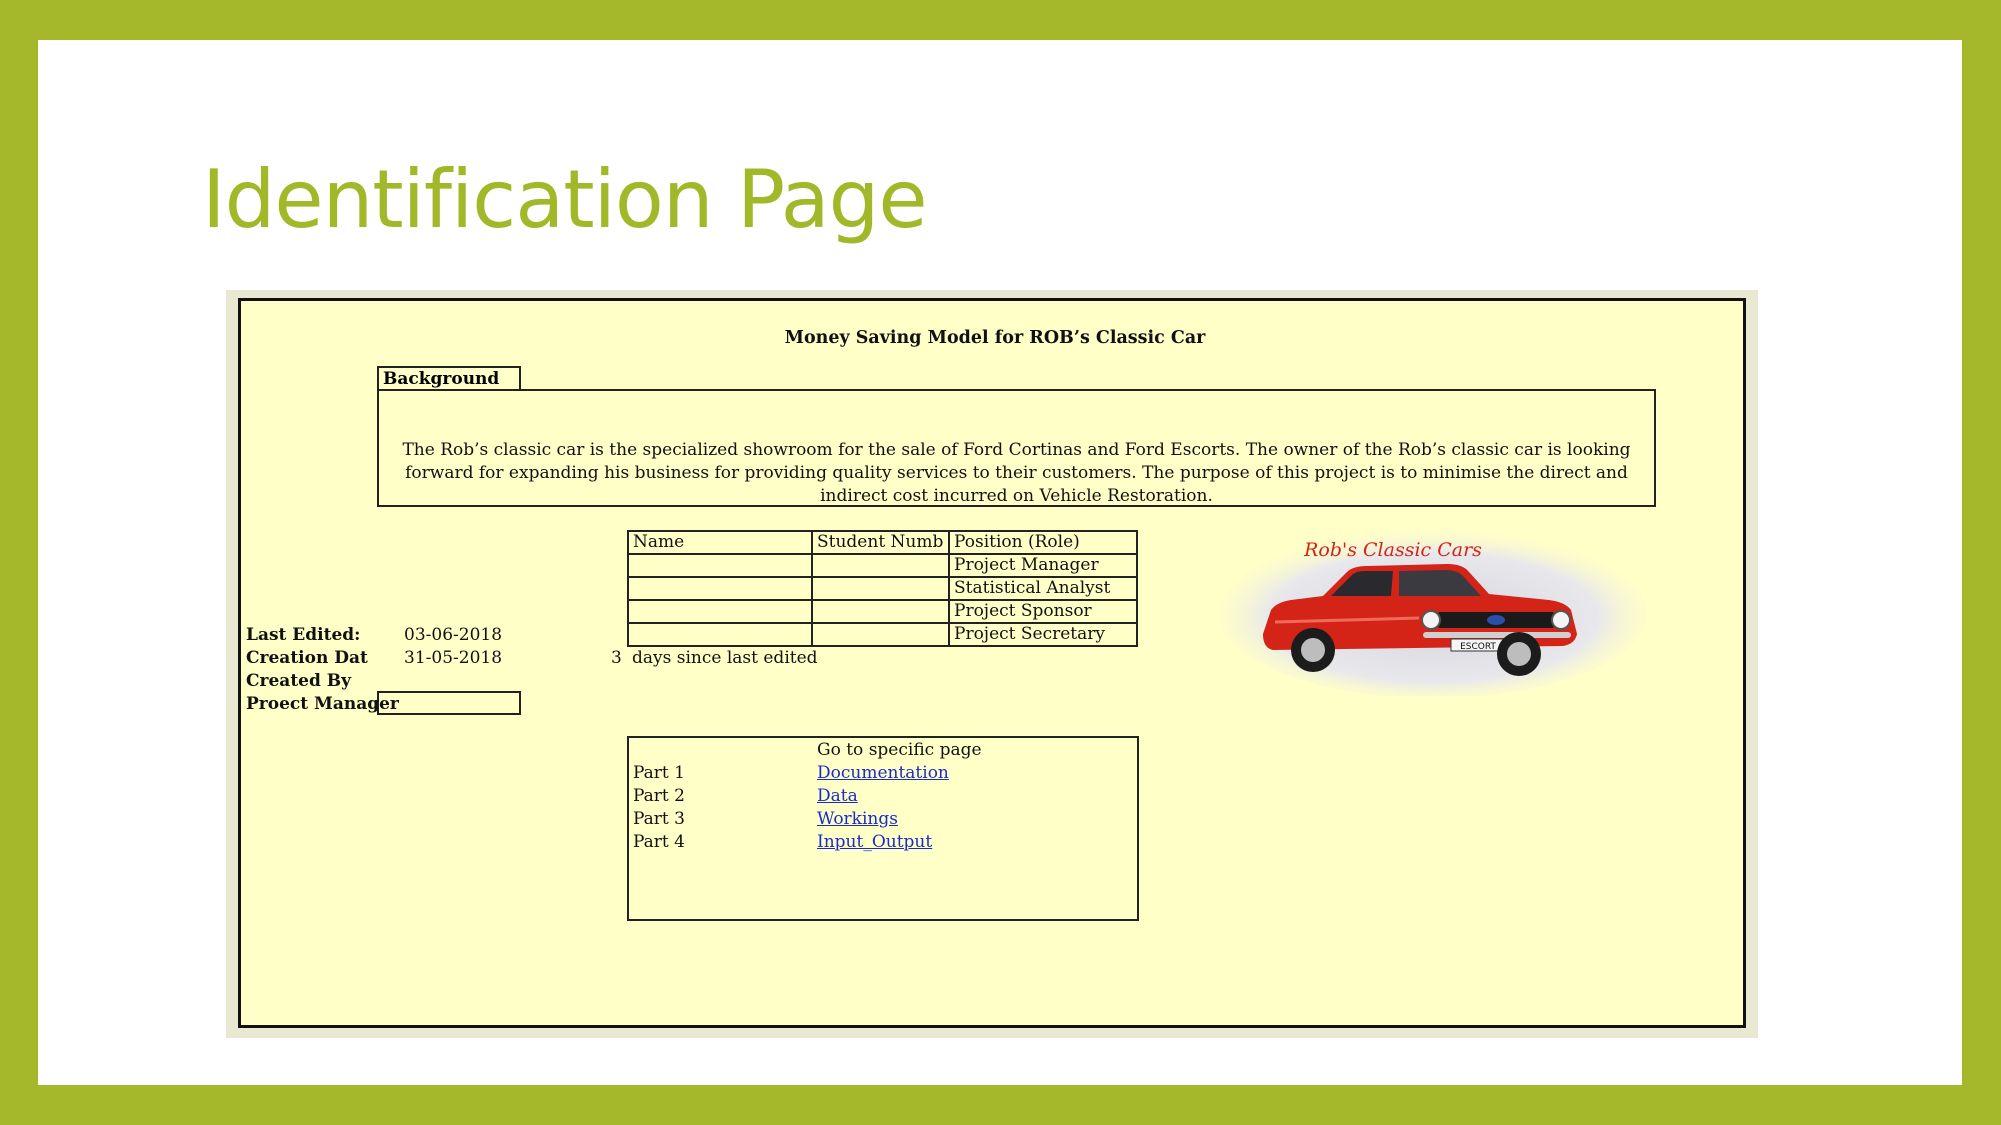 The width and height of the screenshot is (2001, 1125). What do you see at coordinates (1043, 542) in the screenshot?
I see `header-position: Position (Role)` at bounding box center [1043, 542].